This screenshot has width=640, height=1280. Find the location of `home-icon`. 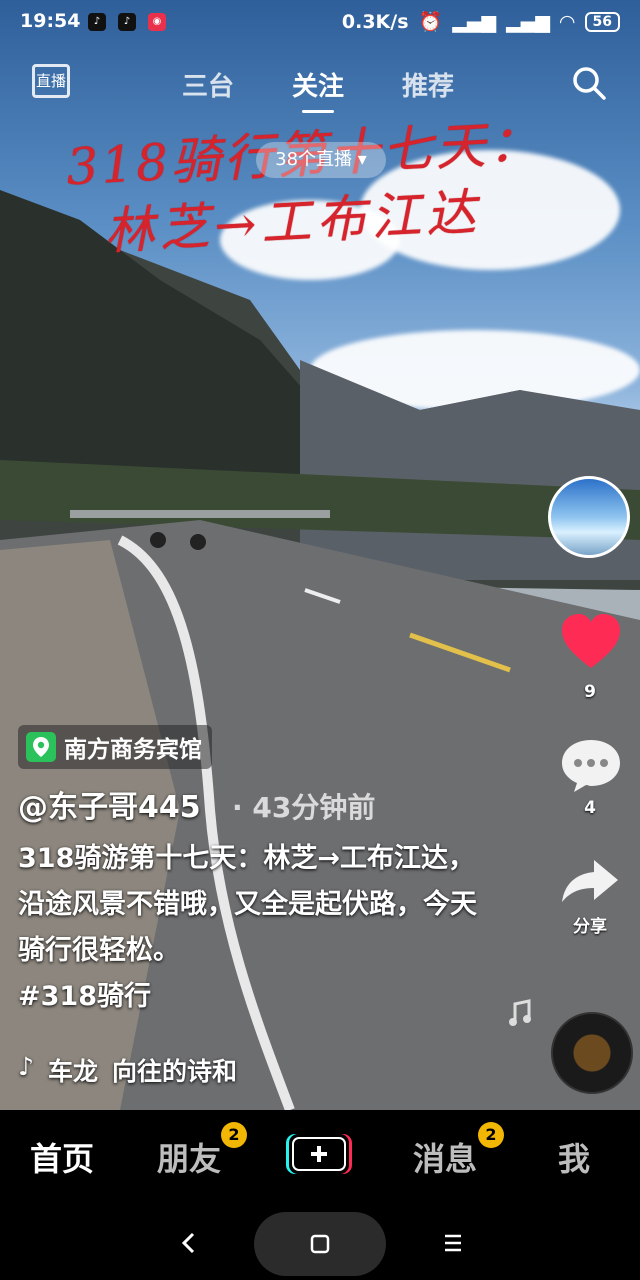

home-icon is located at coordinates (320, 1244).